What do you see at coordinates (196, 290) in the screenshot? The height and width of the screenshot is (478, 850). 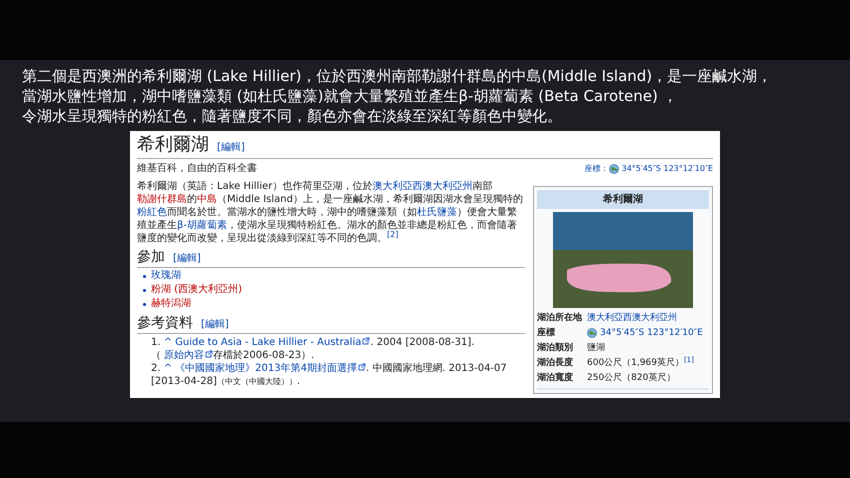 I see `text-link: 粉湖 (西澳大利亞州)` at bounding box center [196, 290].